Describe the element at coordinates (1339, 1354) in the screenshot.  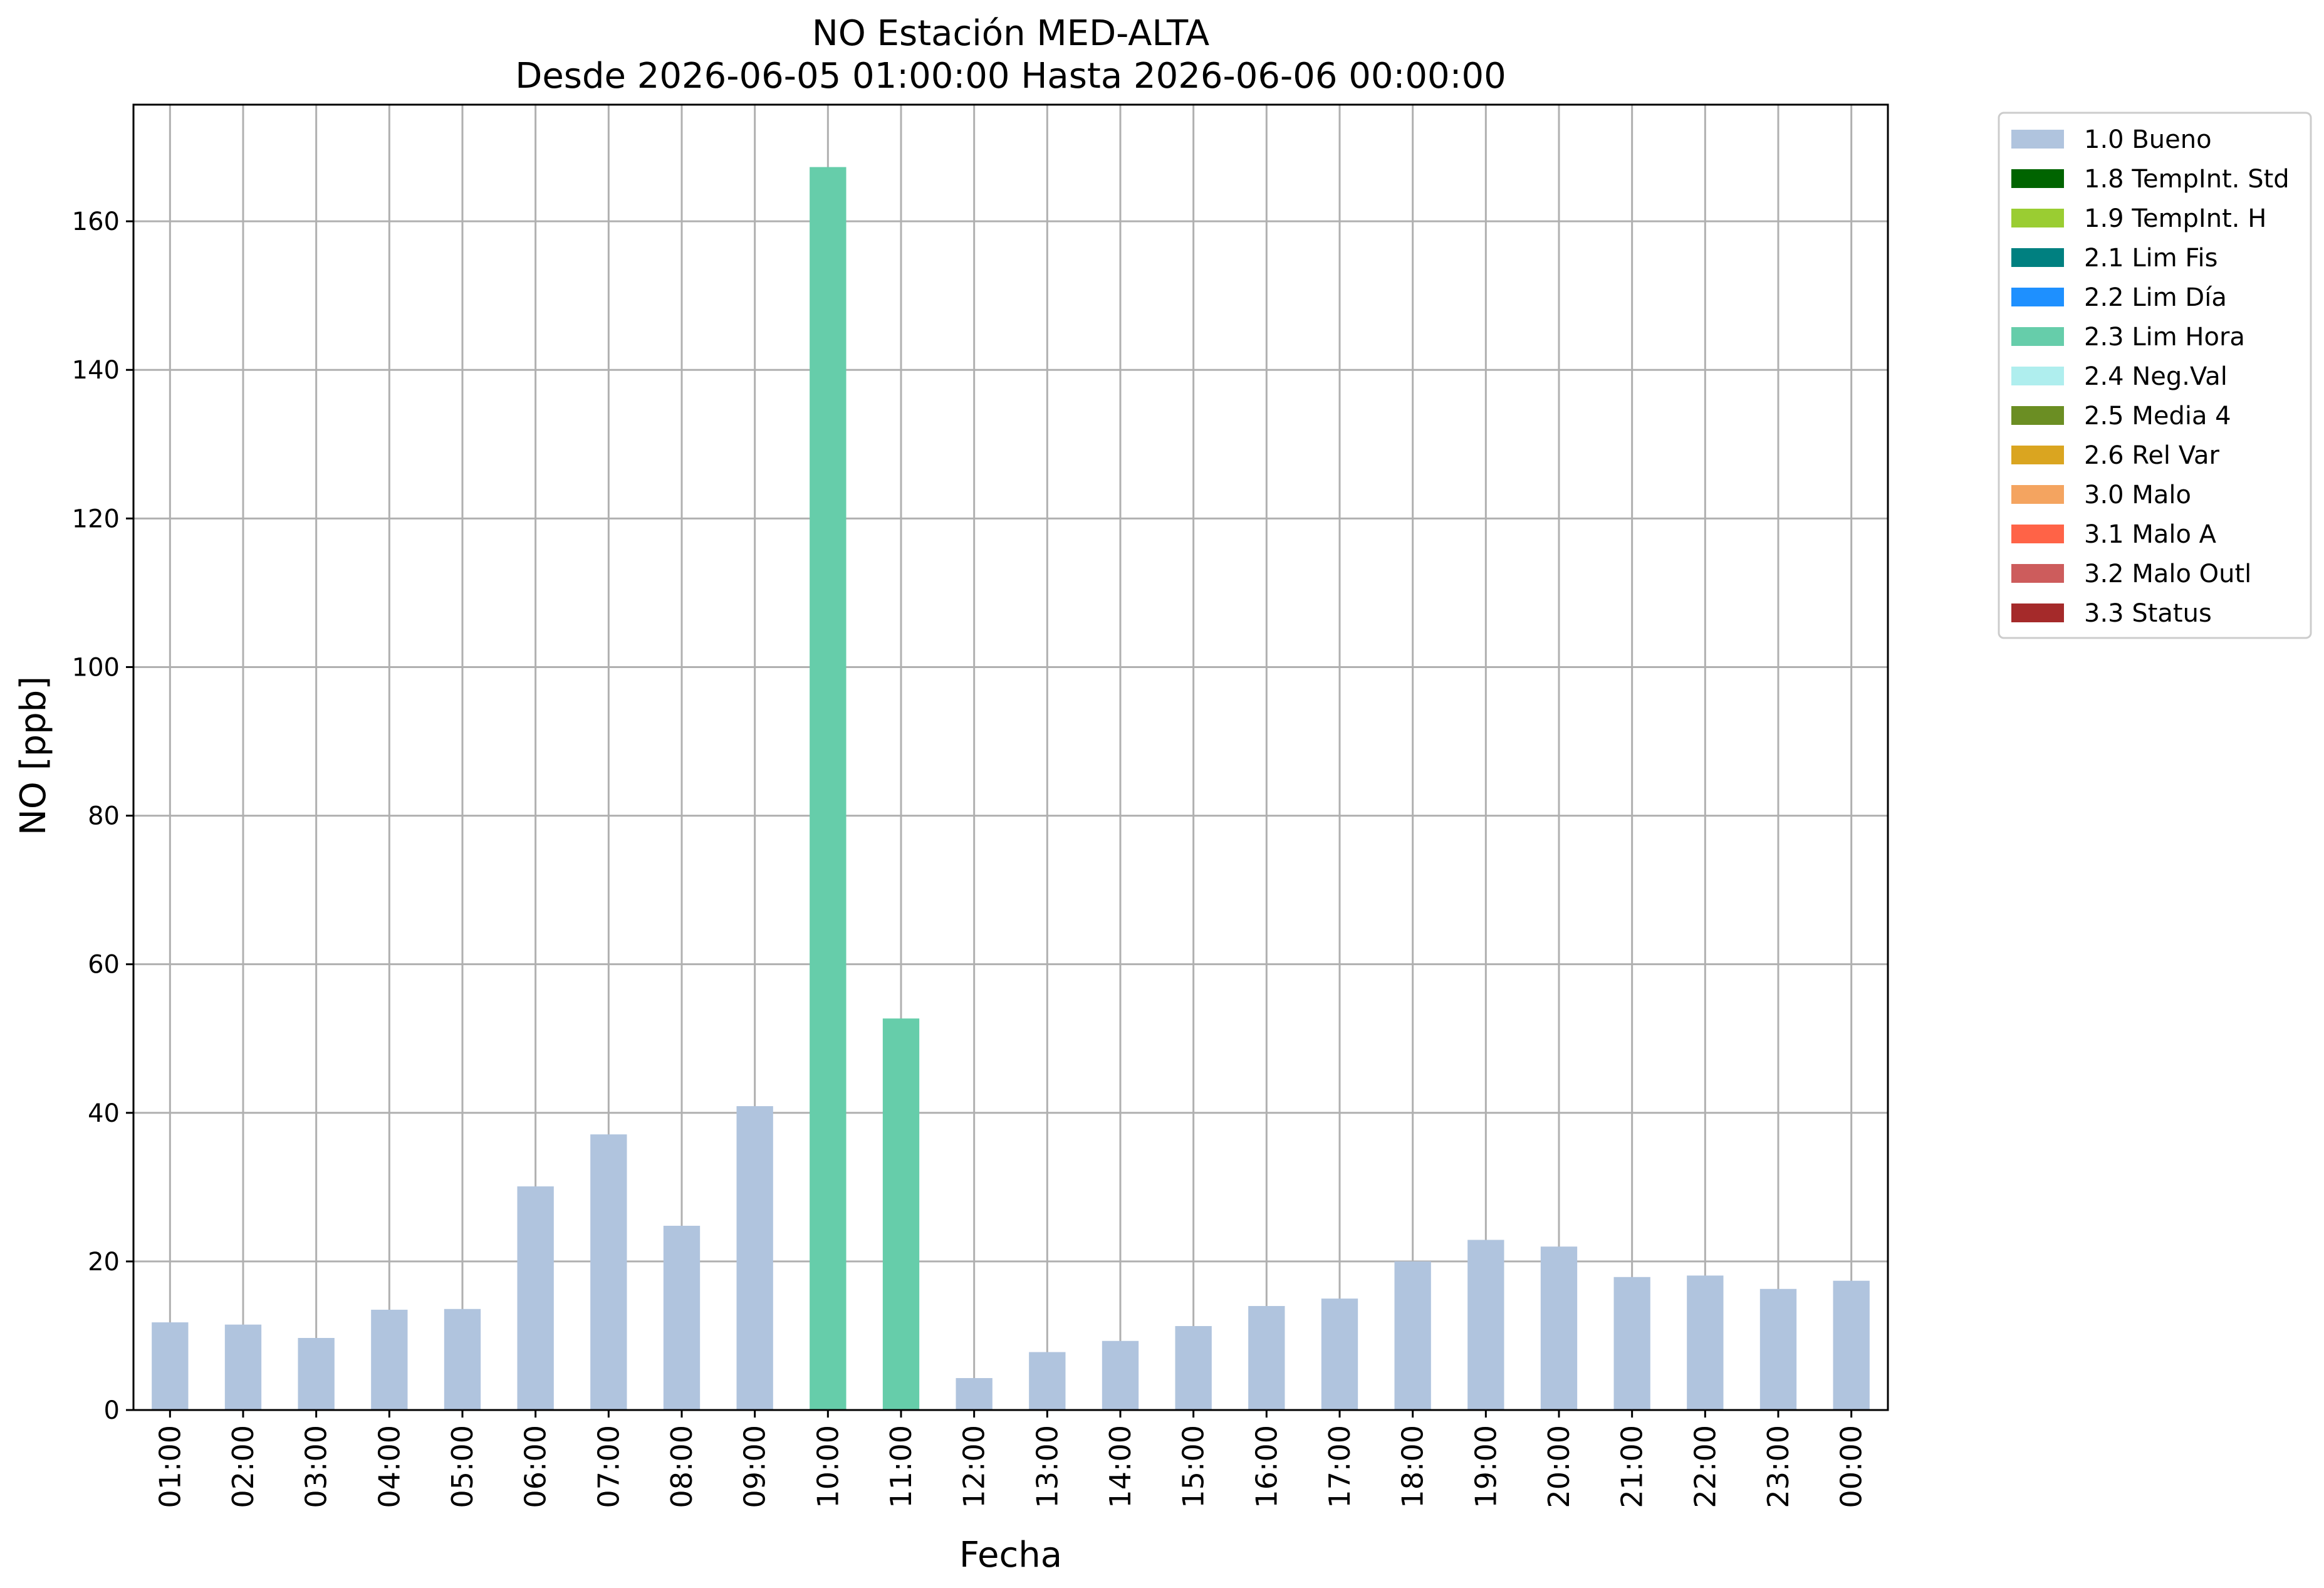
I see `bar-17:00` at that location.